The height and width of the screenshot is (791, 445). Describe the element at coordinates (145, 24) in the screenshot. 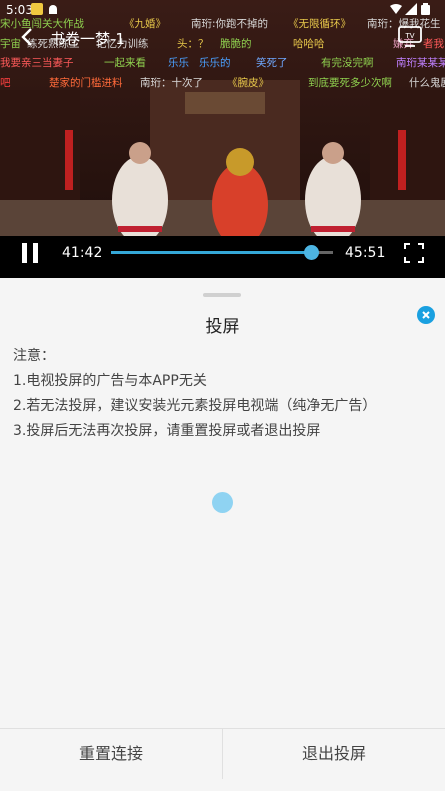

I see `danmaku-comment: 《九婚》` at that location.